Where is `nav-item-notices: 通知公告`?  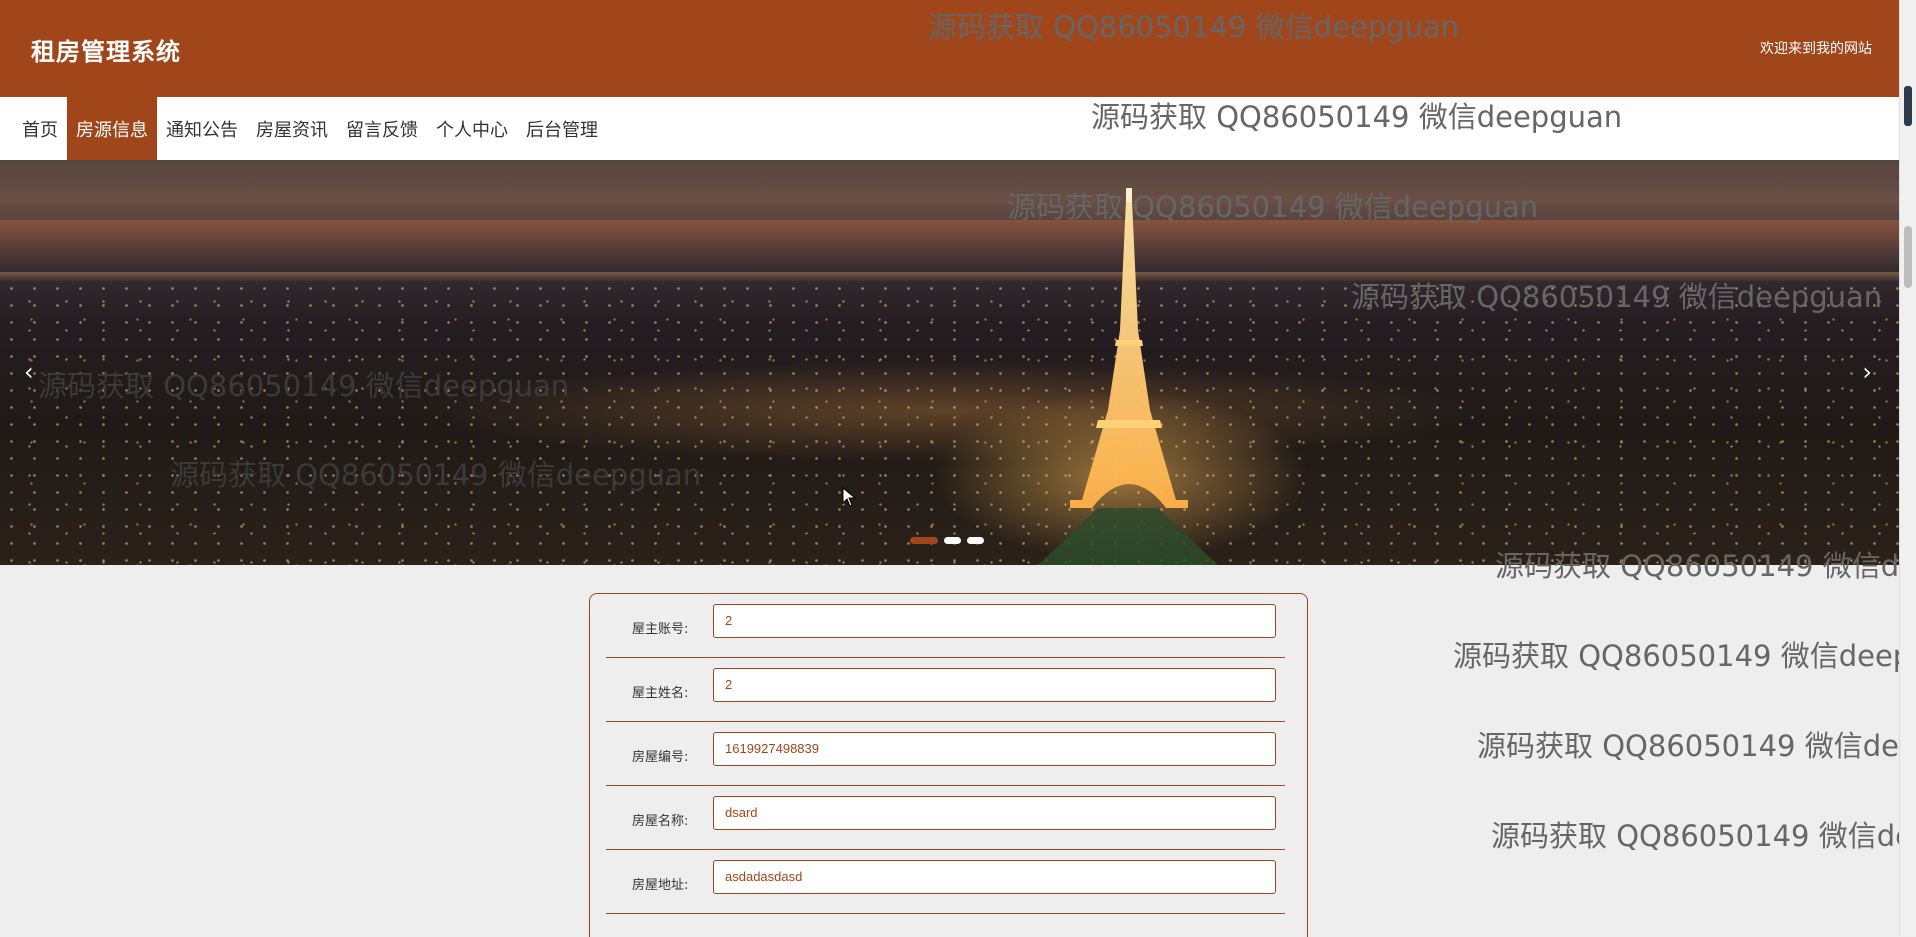
nav-item-notices: 通知公告 is located at coordinates (202, 128).